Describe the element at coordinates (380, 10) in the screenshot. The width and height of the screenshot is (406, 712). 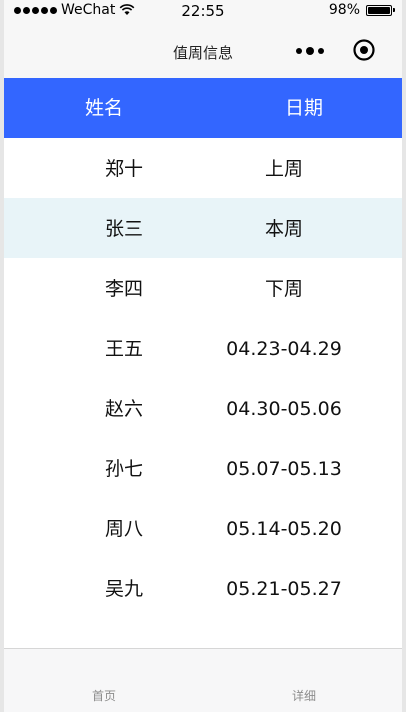
I see `battery-icon` at that location.